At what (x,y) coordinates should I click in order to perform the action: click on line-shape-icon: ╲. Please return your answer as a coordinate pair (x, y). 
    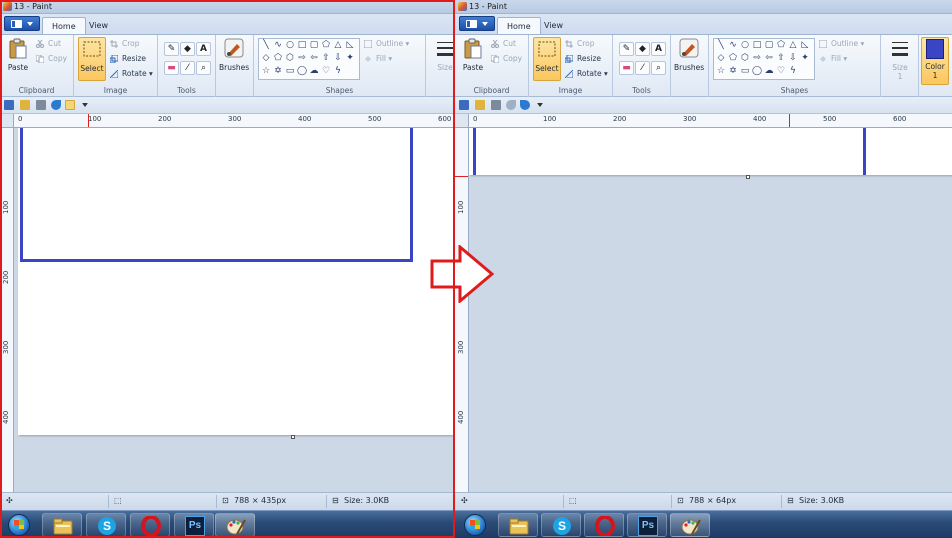
    Looking at the image, I should click on (266, 45).